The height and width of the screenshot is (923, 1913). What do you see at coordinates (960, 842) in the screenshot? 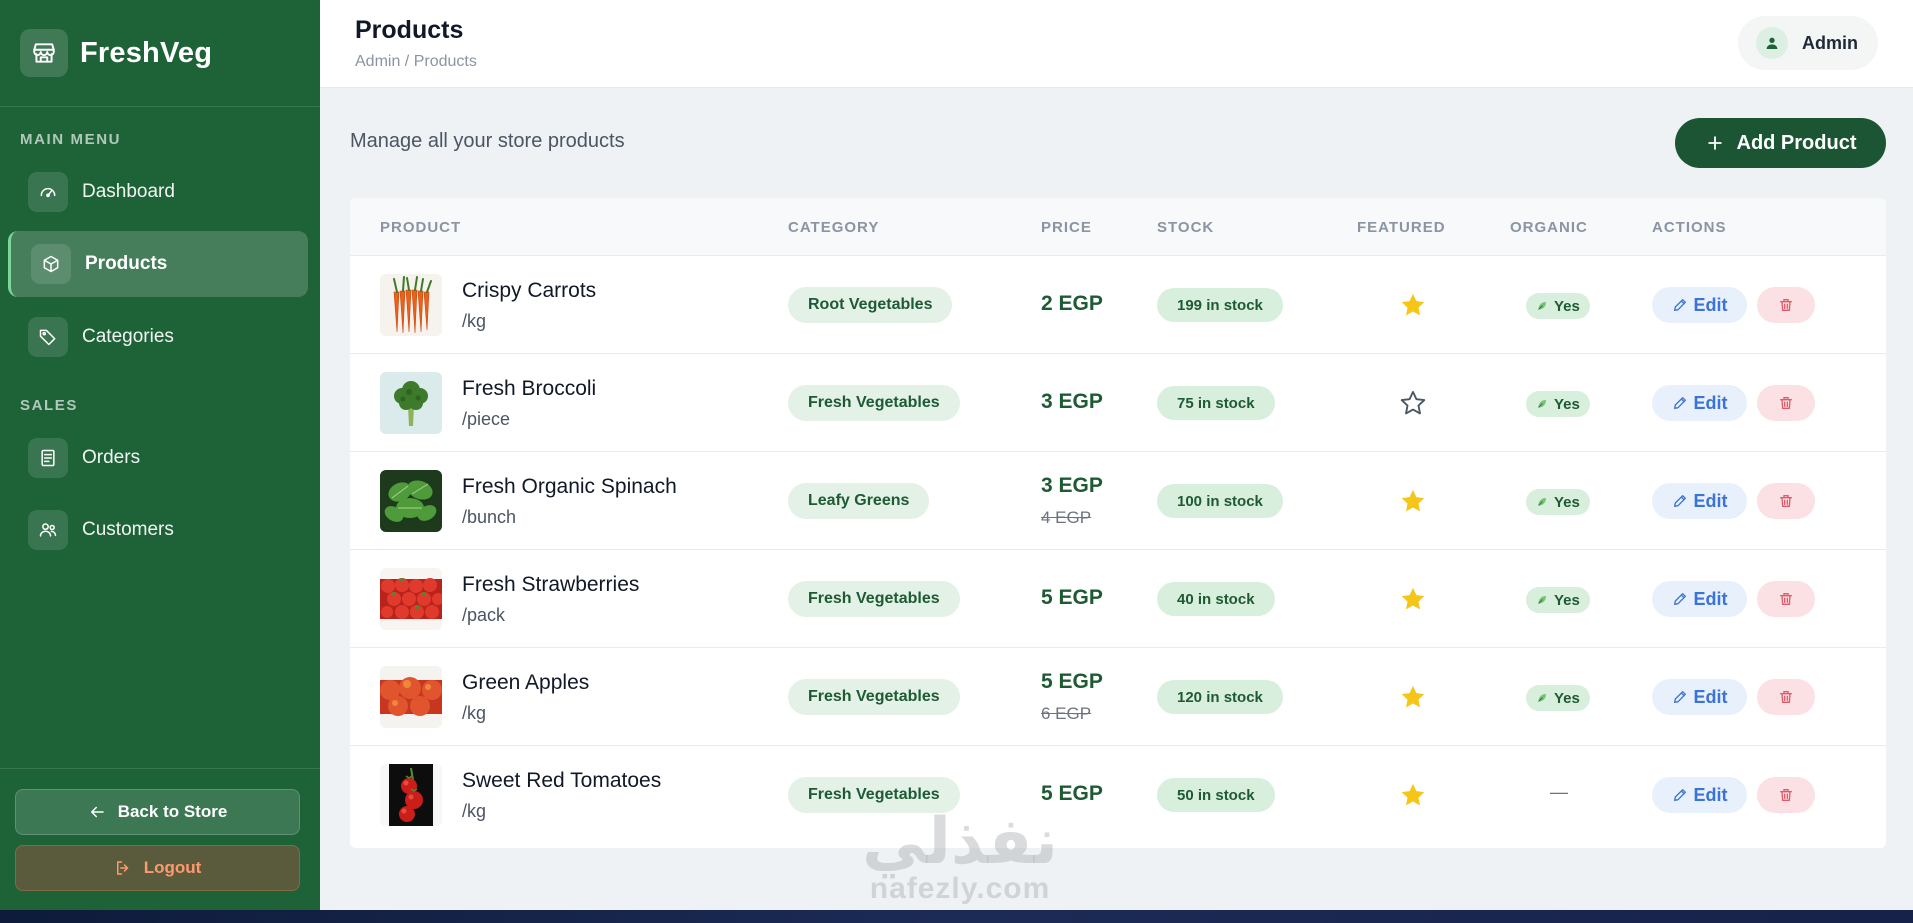
I see `watermark-arabic: نفذلي` at bounding box center [960, 842].